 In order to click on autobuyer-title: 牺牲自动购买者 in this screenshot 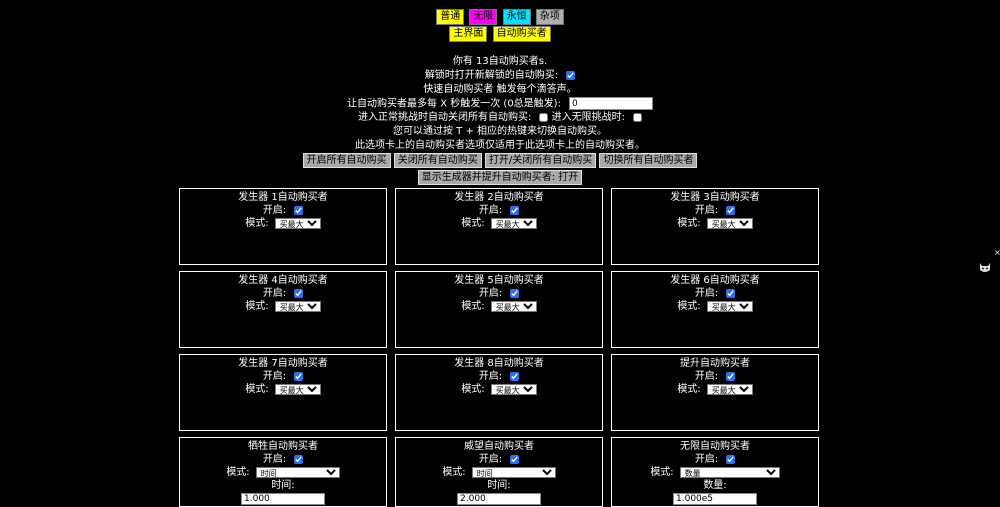, I will do `click(283, 446)`.